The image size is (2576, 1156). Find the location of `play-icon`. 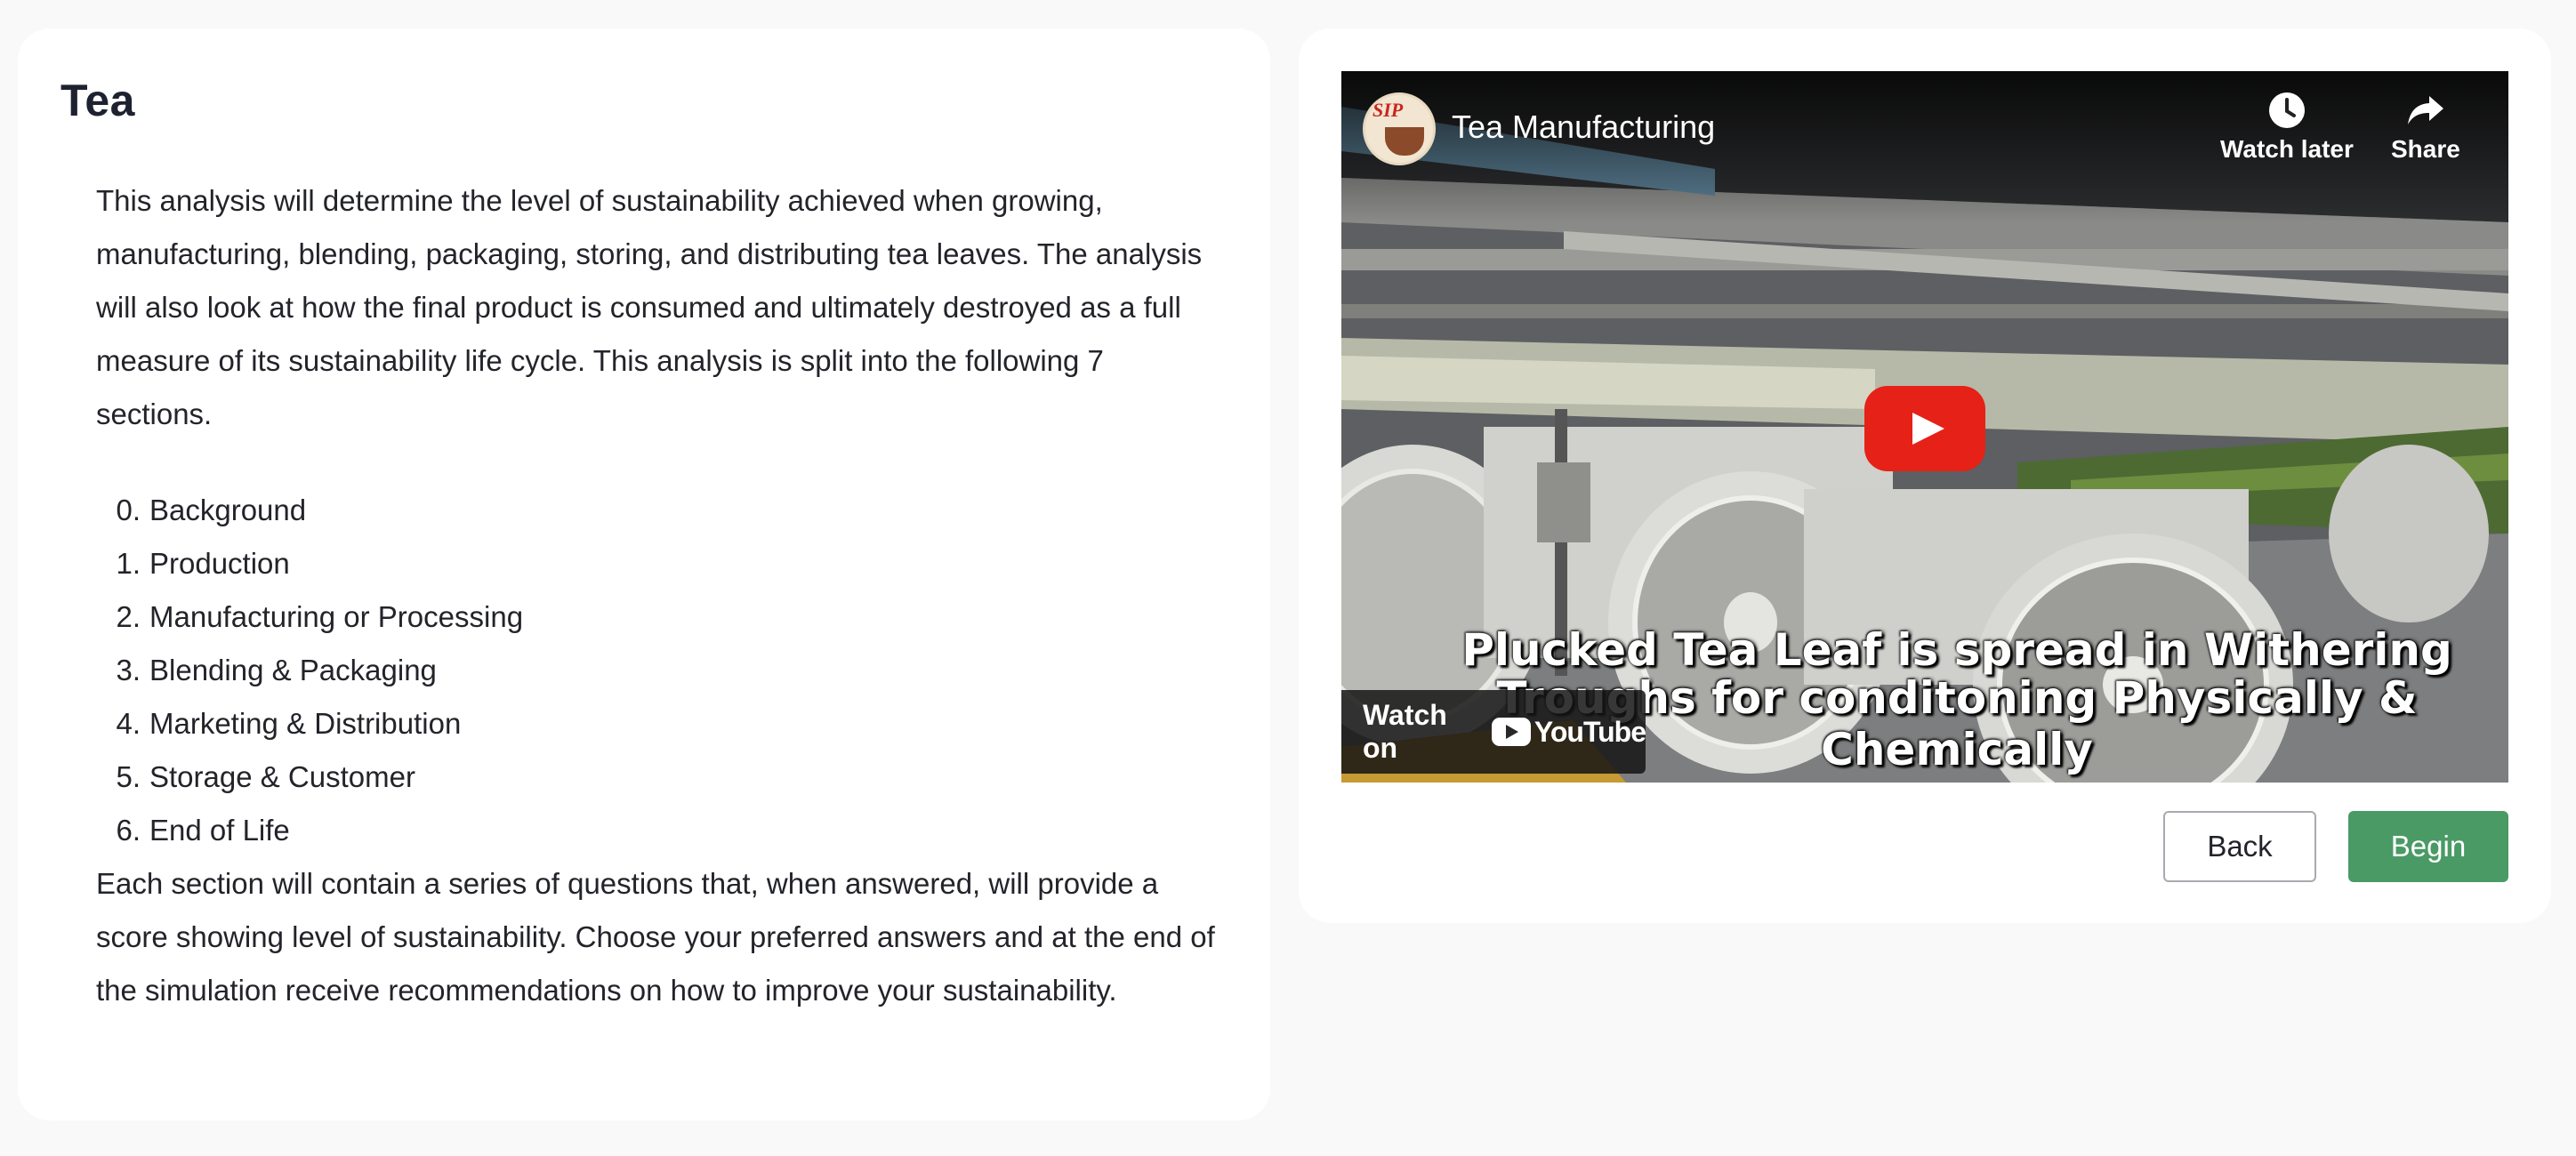

play-icon is located at coordinates (1928, 429).